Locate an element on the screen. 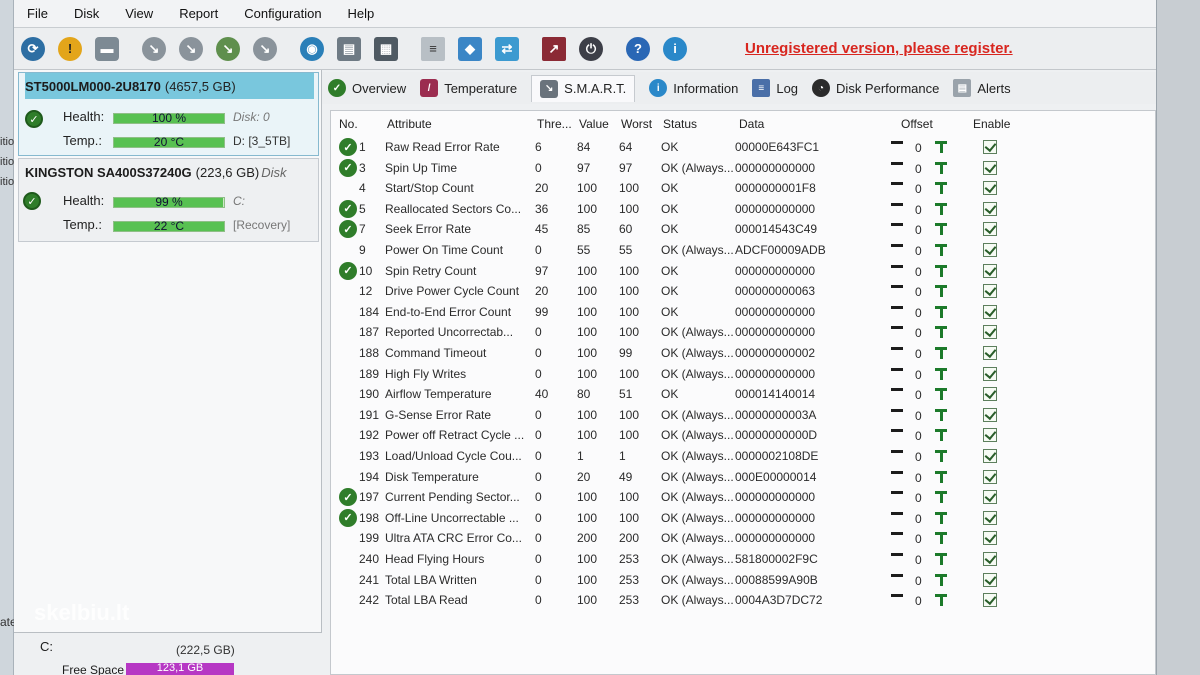 Image resolution: width=1200 pixels, height=675 pixels. help-button: ? is located at coordinates (638, 49).